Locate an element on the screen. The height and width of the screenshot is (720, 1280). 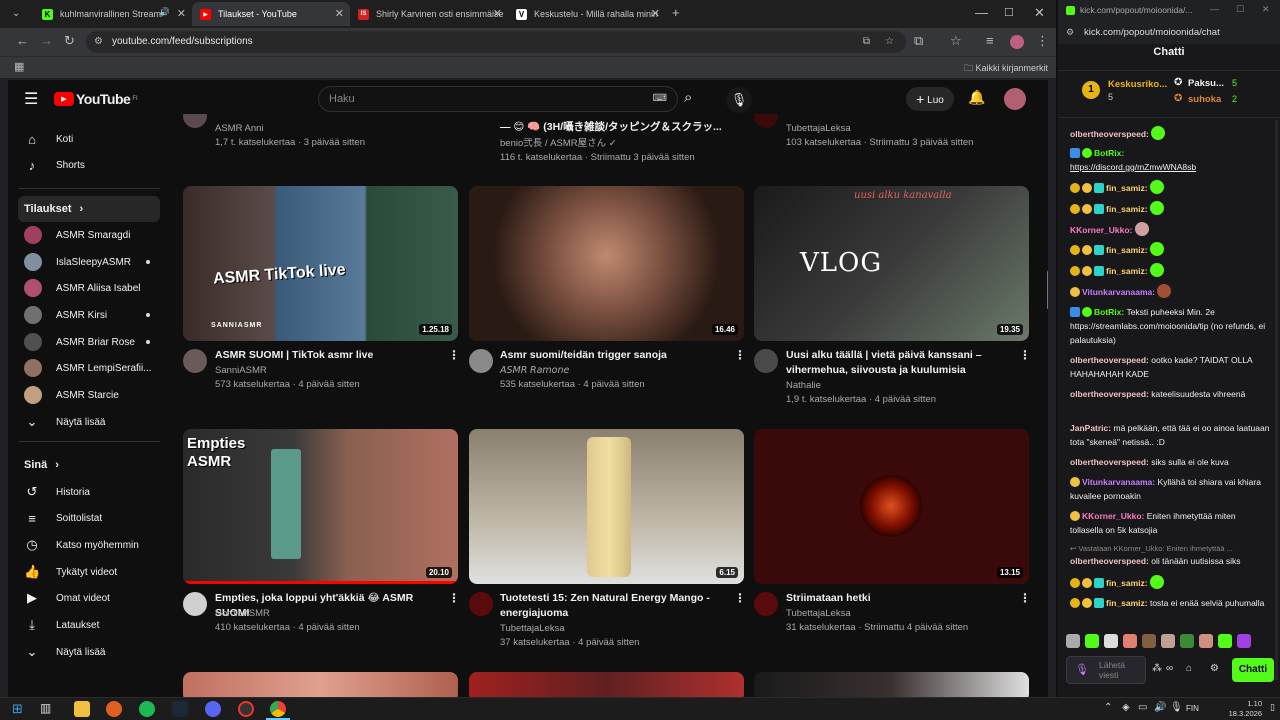
clock: 1.10 18.3.2026 is located at coordinates (1234, 709).